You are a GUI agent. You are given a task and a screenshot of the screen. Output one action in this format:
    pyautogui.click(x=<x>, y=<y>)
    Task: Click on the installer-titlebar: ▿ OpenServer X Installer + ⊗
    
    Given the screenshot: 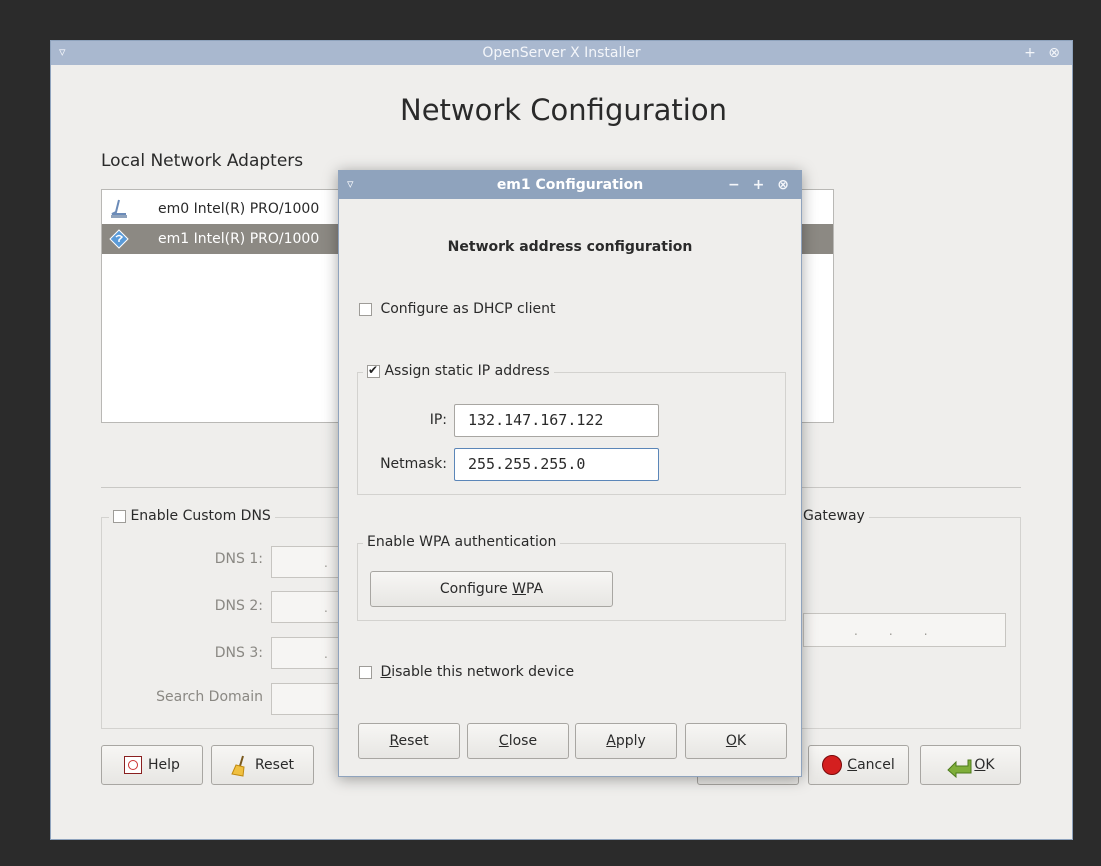 What is the action you would take?
    pyautogui.click(x=561, y=53)
    